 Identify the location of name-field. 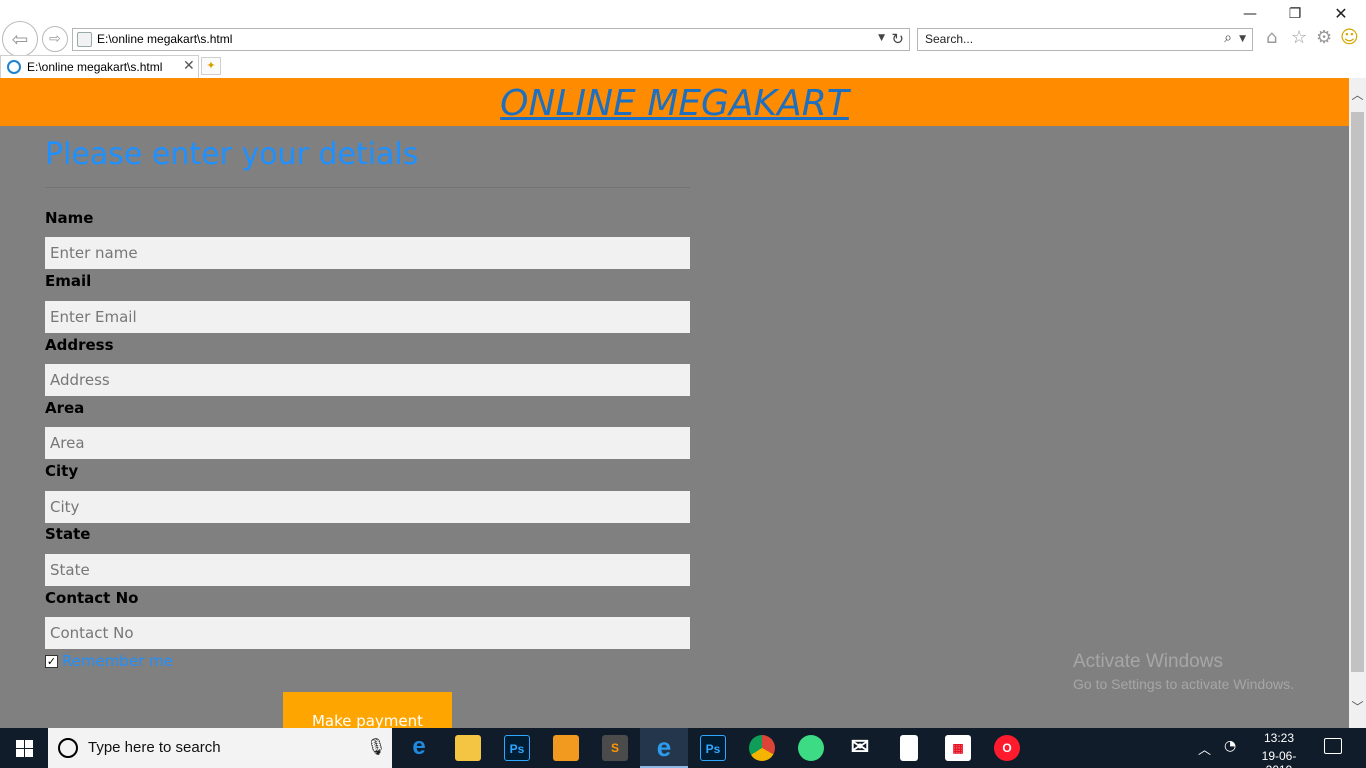
(367, 253).